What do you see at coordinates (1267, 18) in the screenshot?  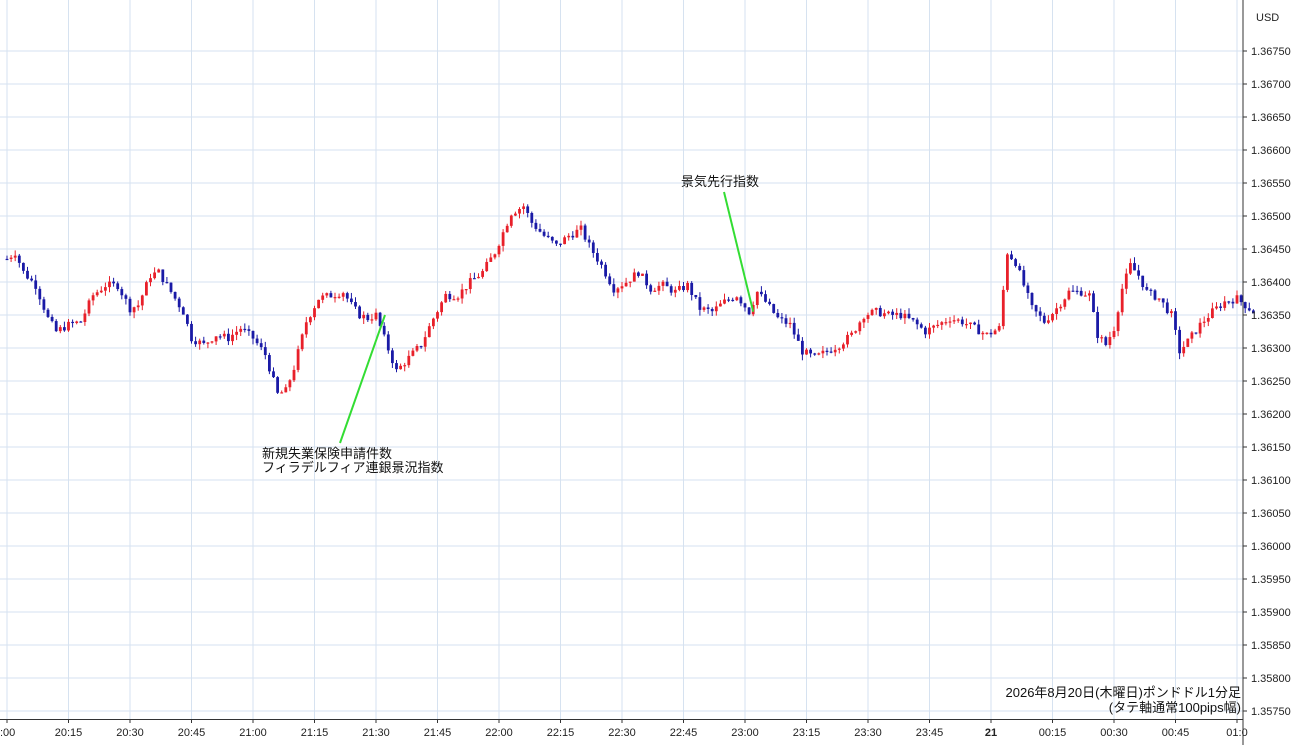 I see `currency-label: USD` at bounding box center [1267, 18].